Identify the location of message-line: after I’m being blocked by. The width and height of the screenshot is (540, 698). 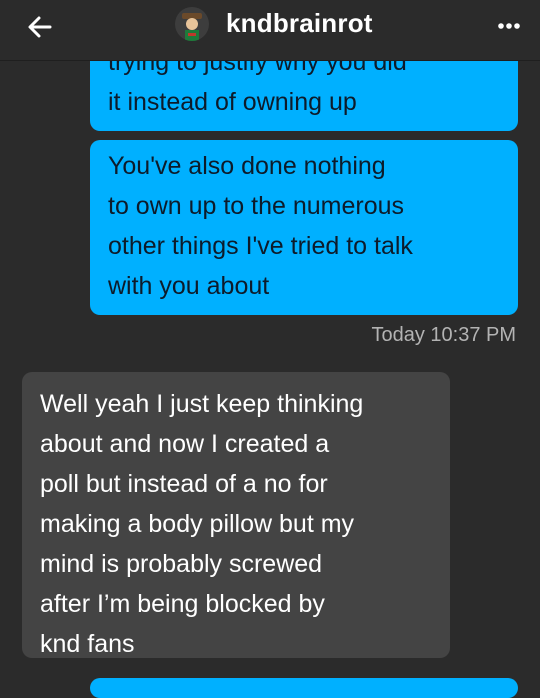
(182, 604).